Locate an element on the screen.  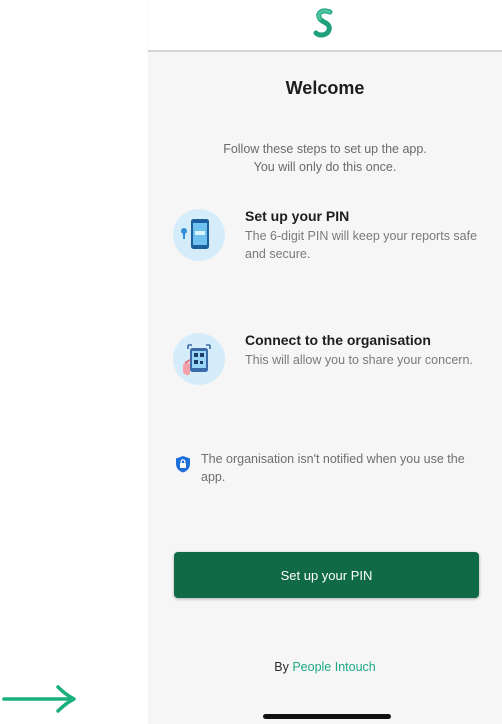
shield-lock-icon is located at coordinates (183, 464).